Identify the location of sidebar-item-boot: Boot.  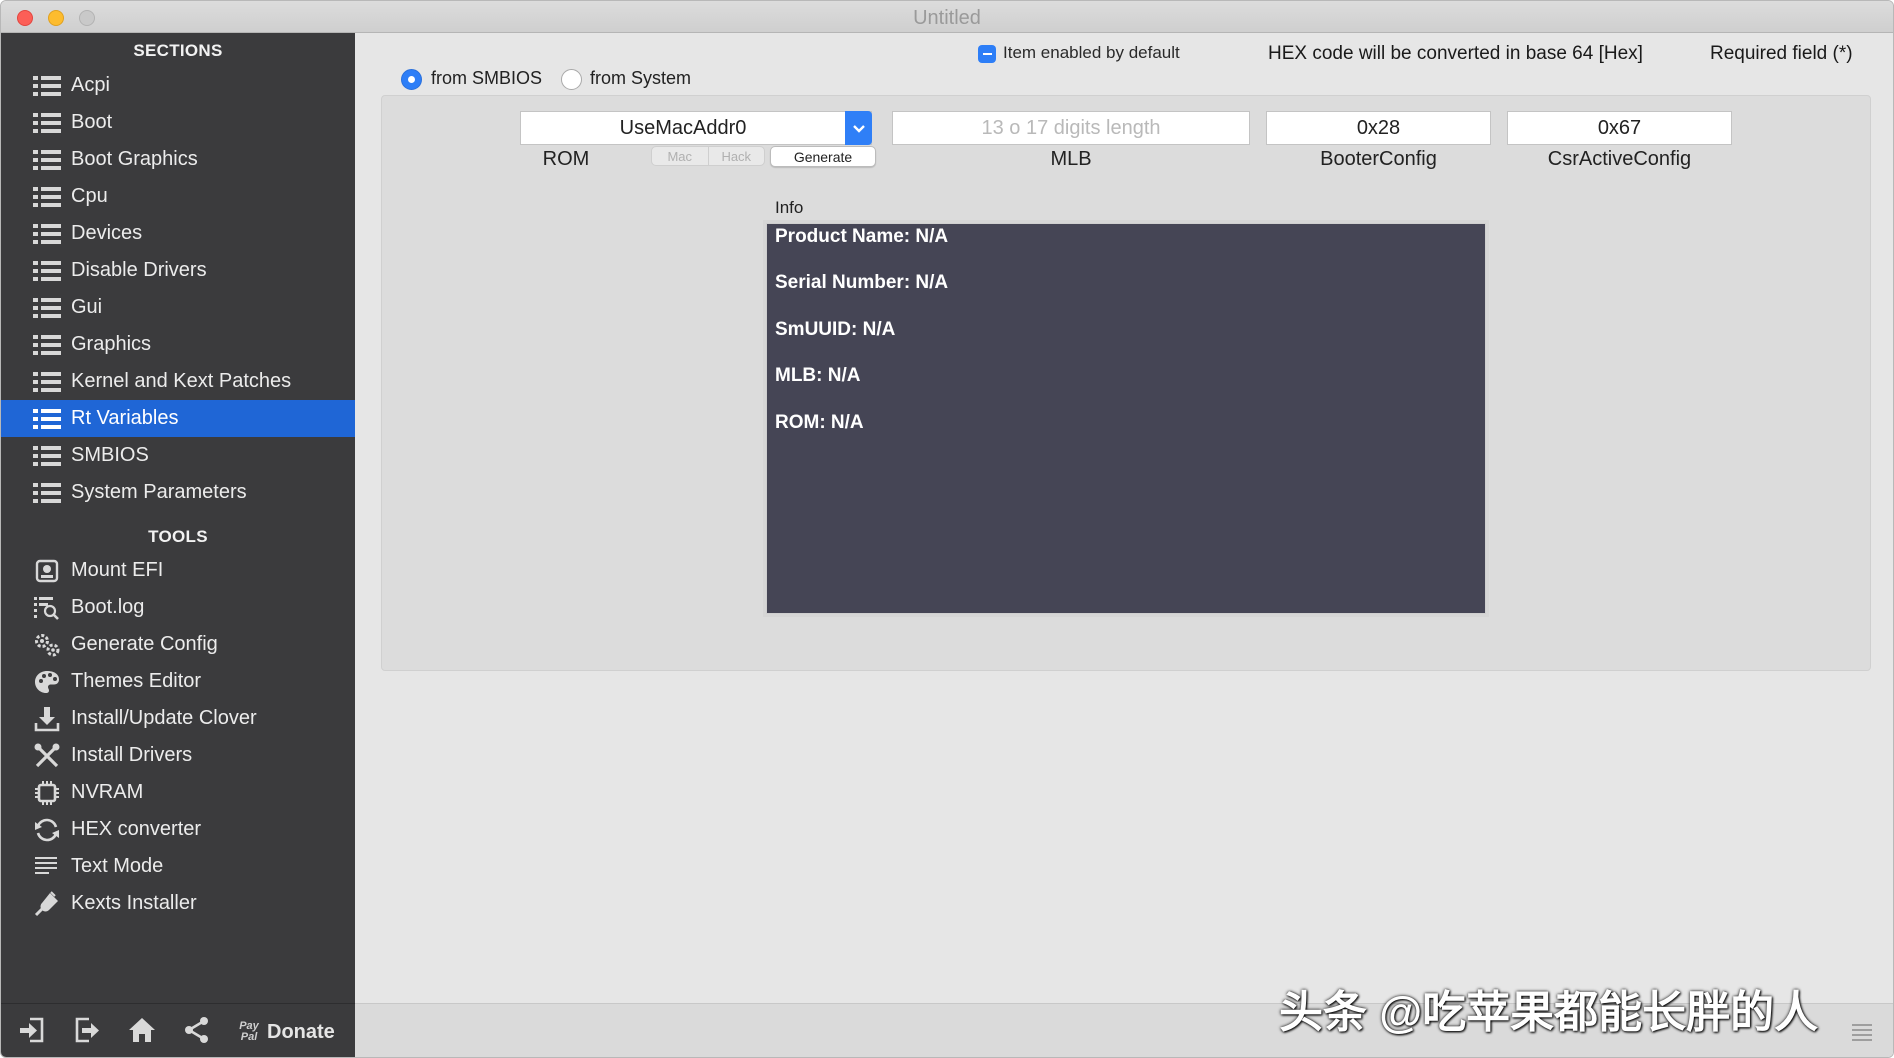
(178, 122).